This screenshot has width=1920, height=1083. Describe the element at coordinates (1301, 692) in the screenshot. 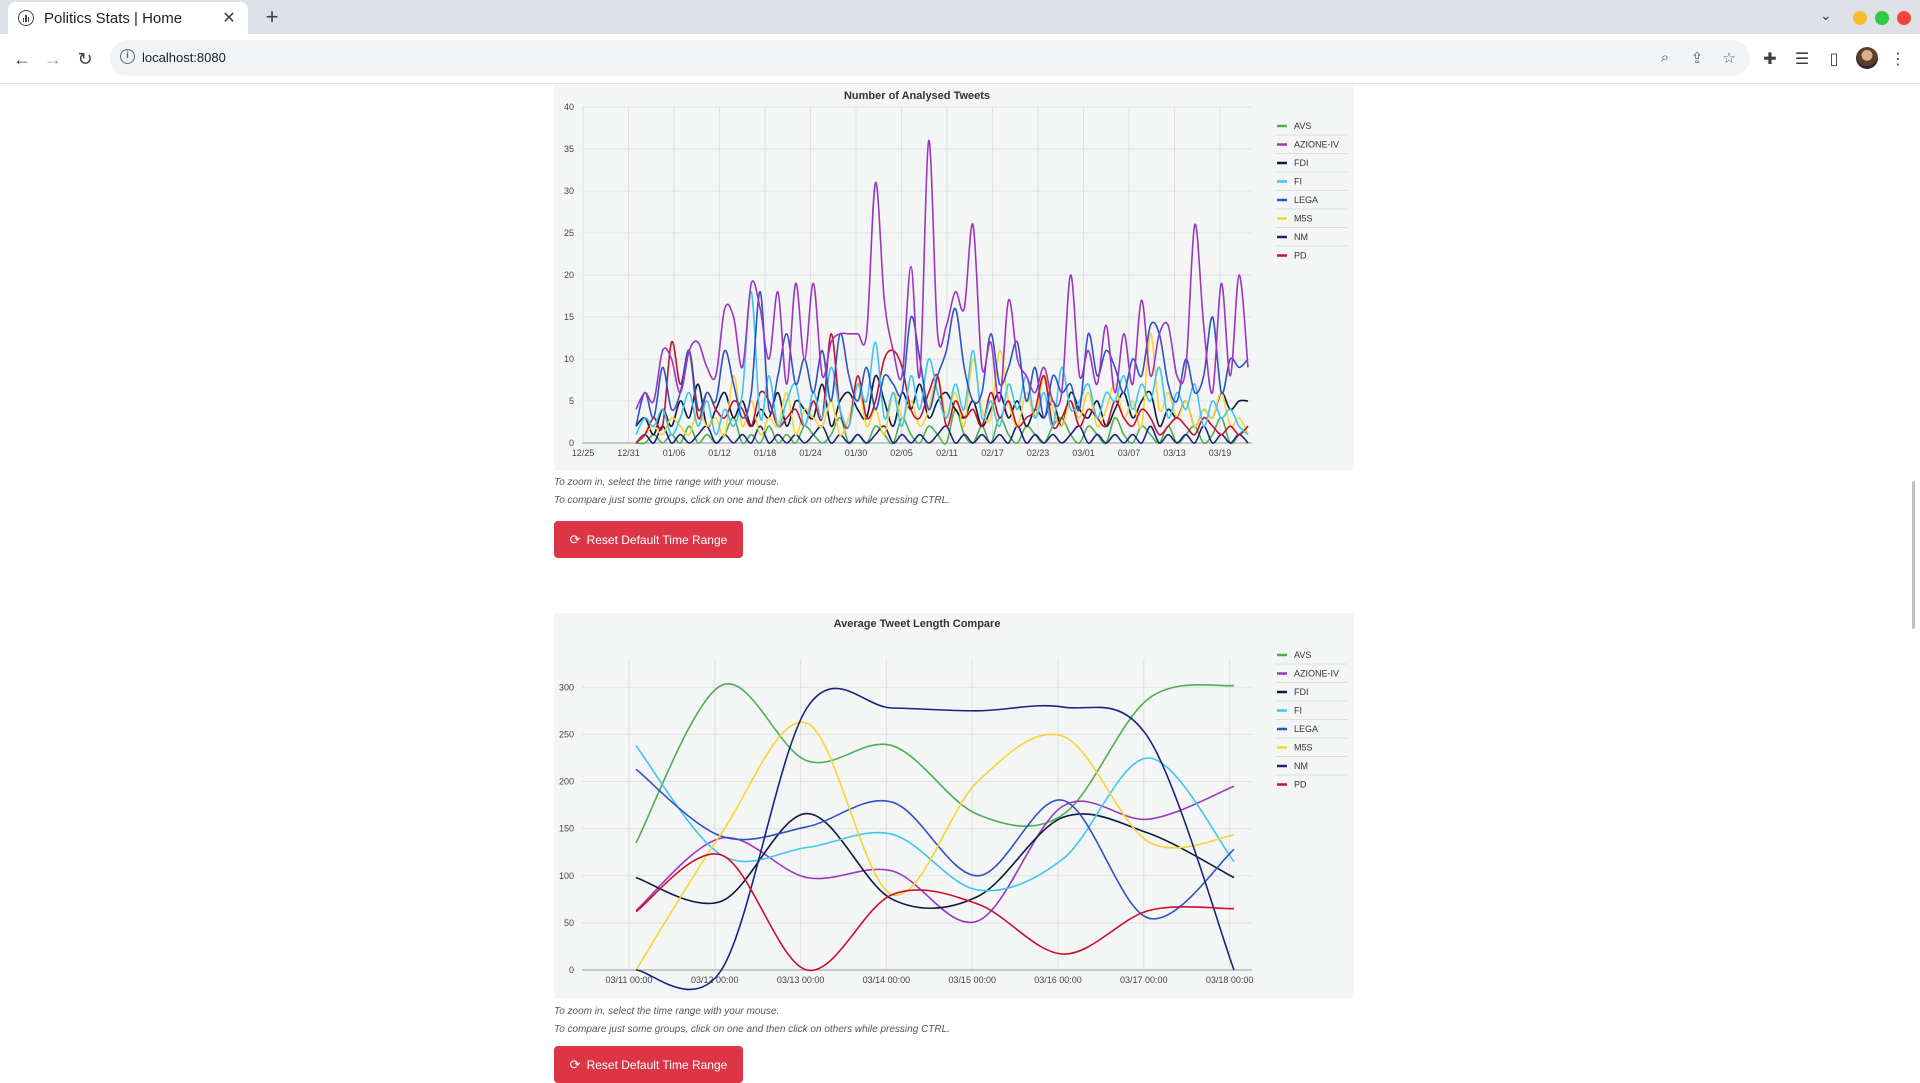

I see `legend-label: FDI` at that location.